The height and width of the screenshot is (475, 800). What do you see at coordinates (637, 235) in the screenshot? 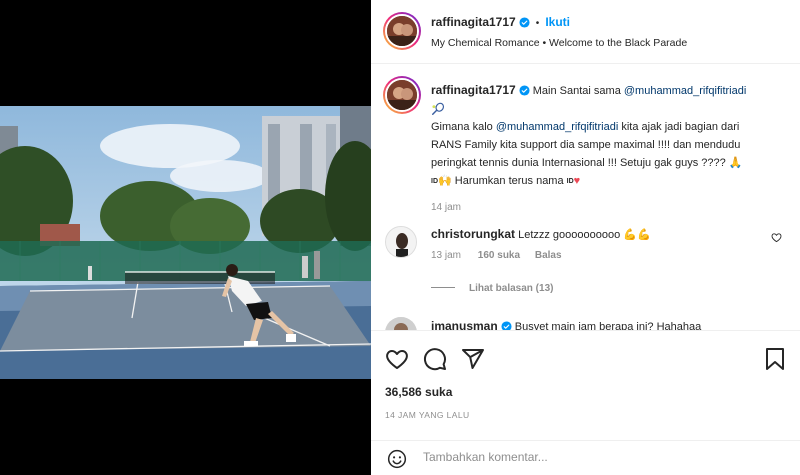
I see `flexed-biceps-icon: 💪💪` at bounding box center [637, 235].